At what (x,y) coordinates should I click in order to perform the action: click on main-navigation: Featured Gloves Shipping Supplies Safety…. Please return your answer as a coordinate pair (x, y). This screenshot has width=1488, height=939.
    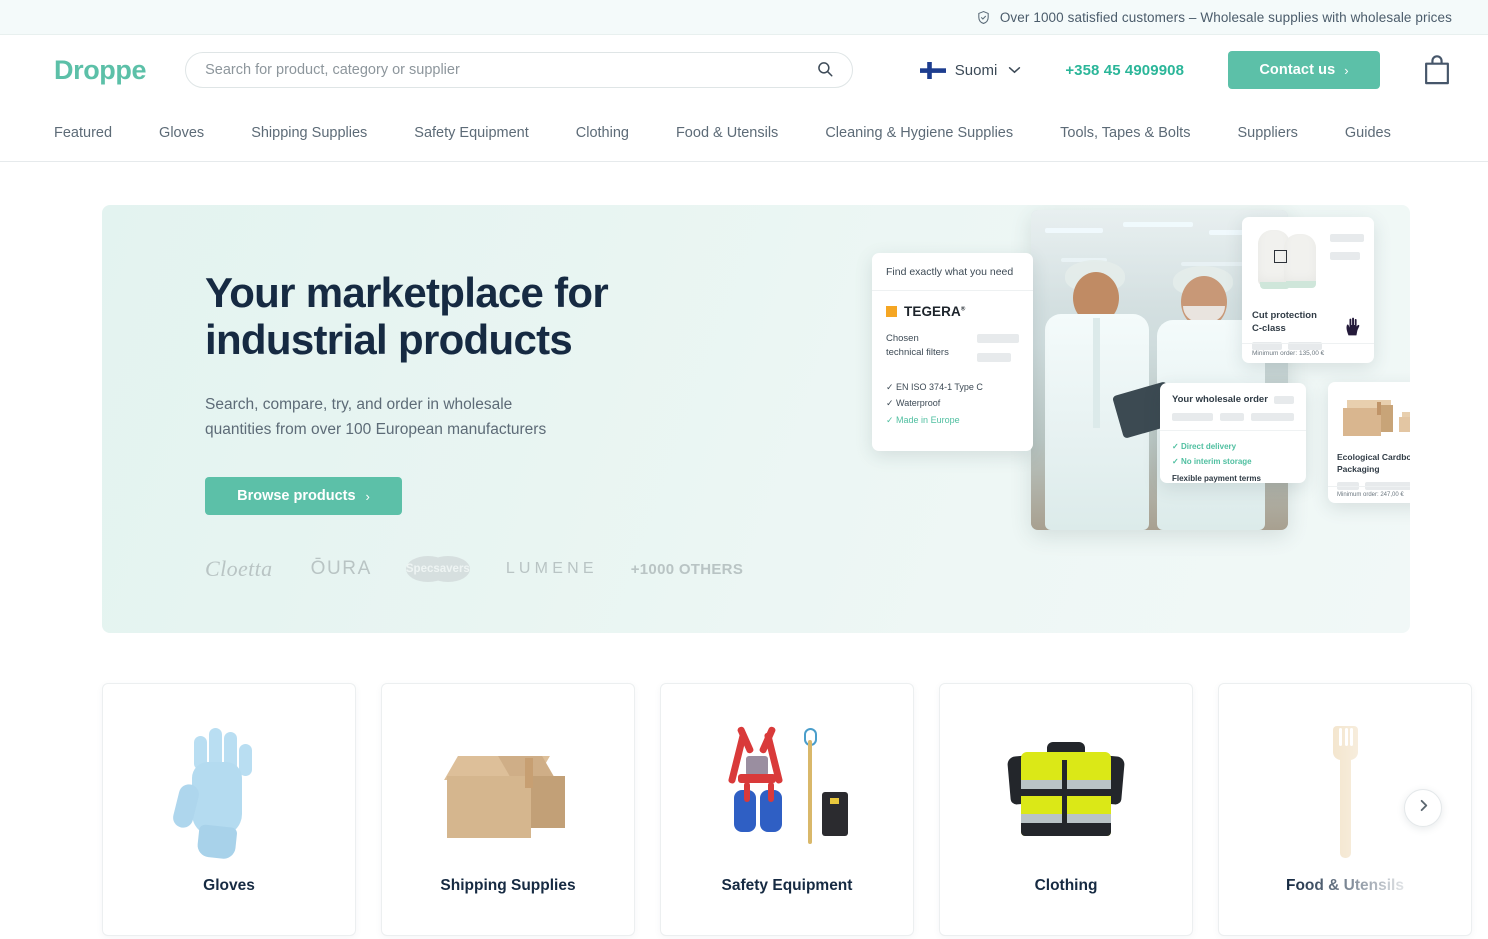
    Looking at the image, I should click on (744, 133).